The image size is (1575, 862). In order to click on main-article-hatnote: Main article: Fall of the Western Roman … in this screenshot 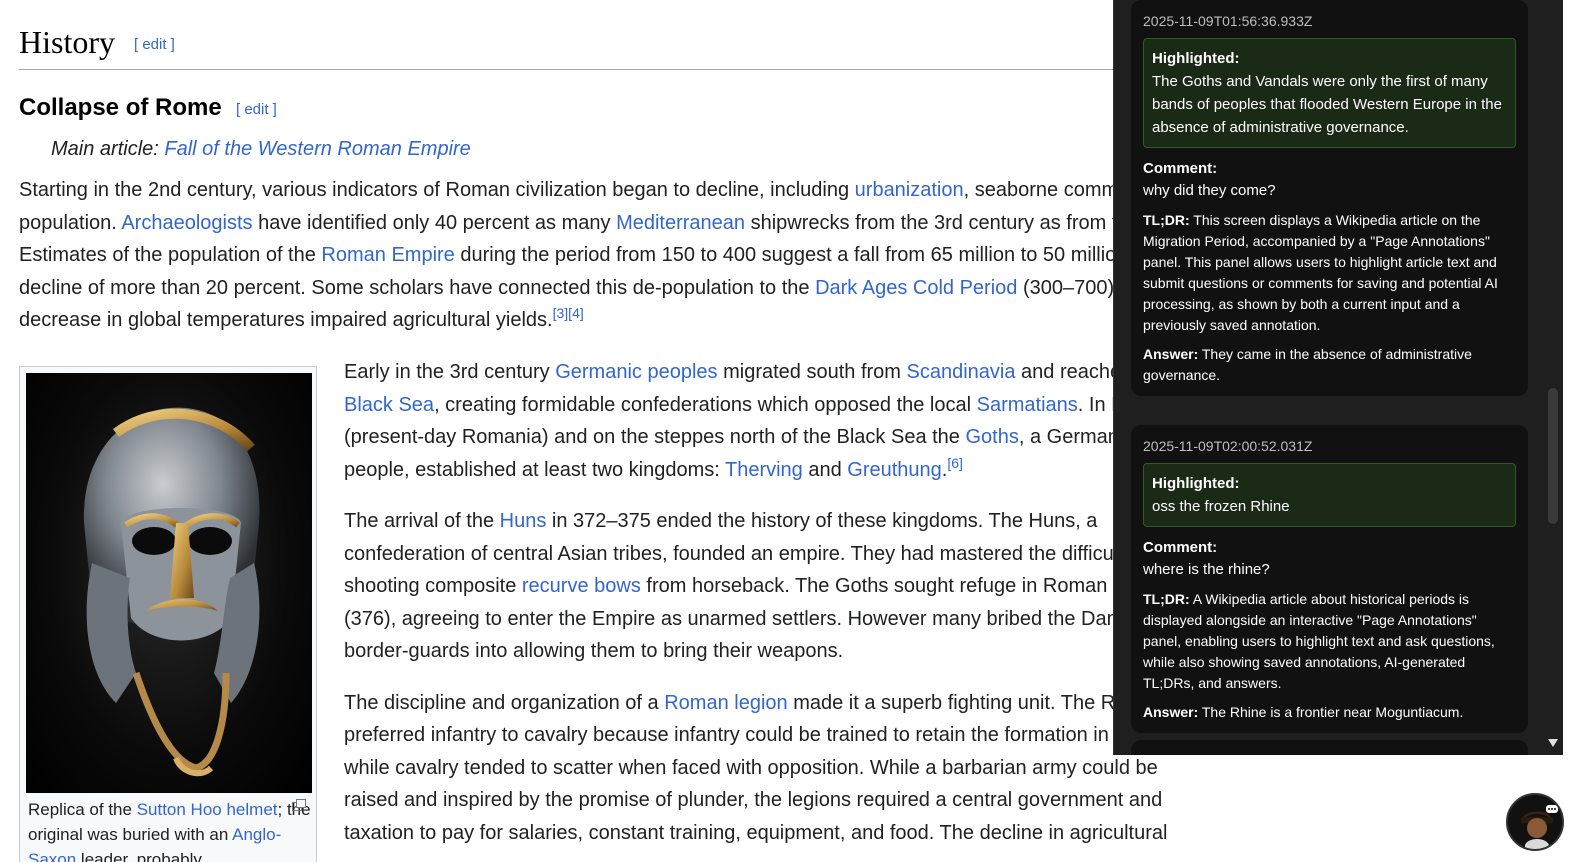, I will do `click(261, 149)`.